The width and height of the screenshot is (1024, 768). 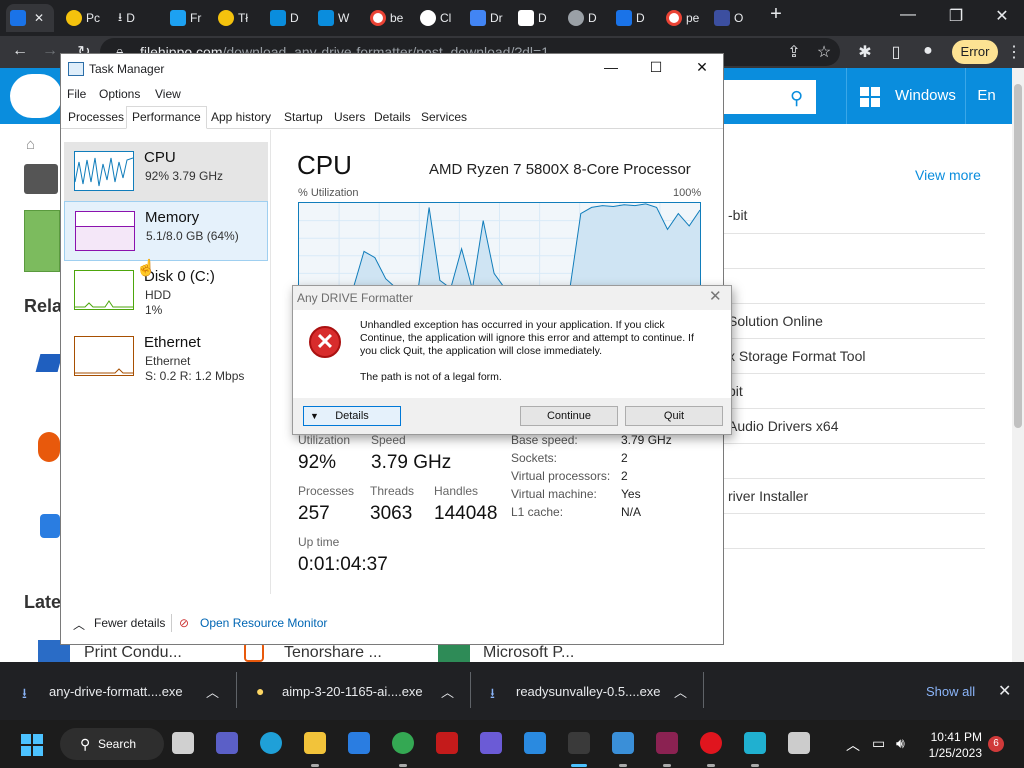 What do you see at coordinates (674, 416) in the screenshot?
I see `quit-button: Quit` at bounding box center [674, 416].